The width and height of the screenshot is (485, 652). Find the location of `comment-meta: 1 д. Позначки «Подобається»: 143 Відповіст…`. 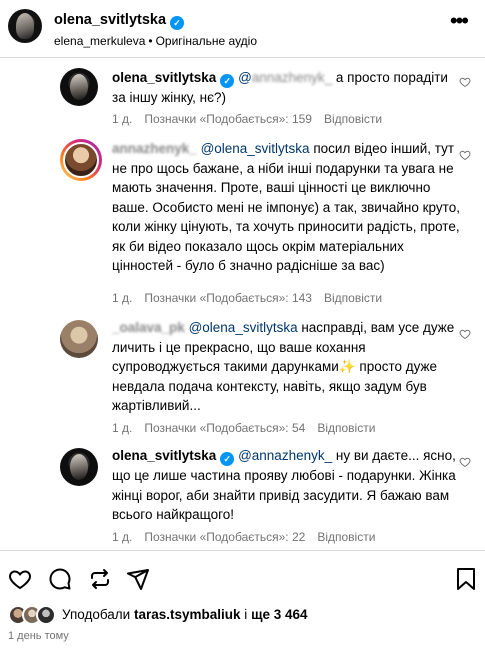

comment-meta: 1 д. Позначки «Подобається»: 143 Відповіст… is located at coordinates (253, 298).